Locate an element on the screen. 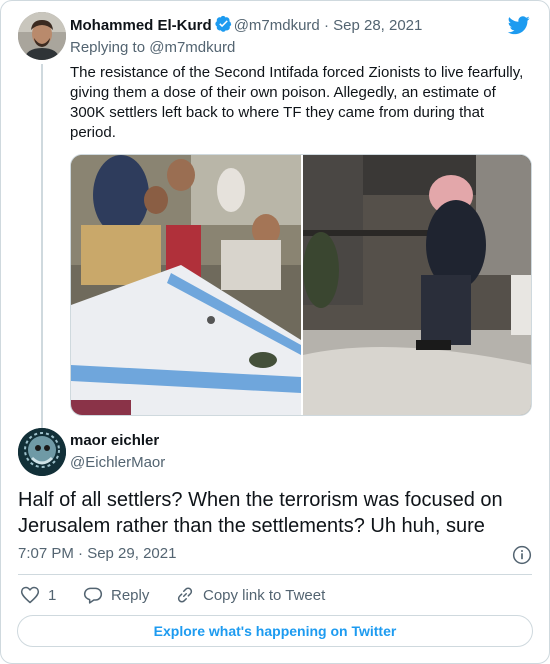  reply-button: Reply is located at coordinates (116, 595).